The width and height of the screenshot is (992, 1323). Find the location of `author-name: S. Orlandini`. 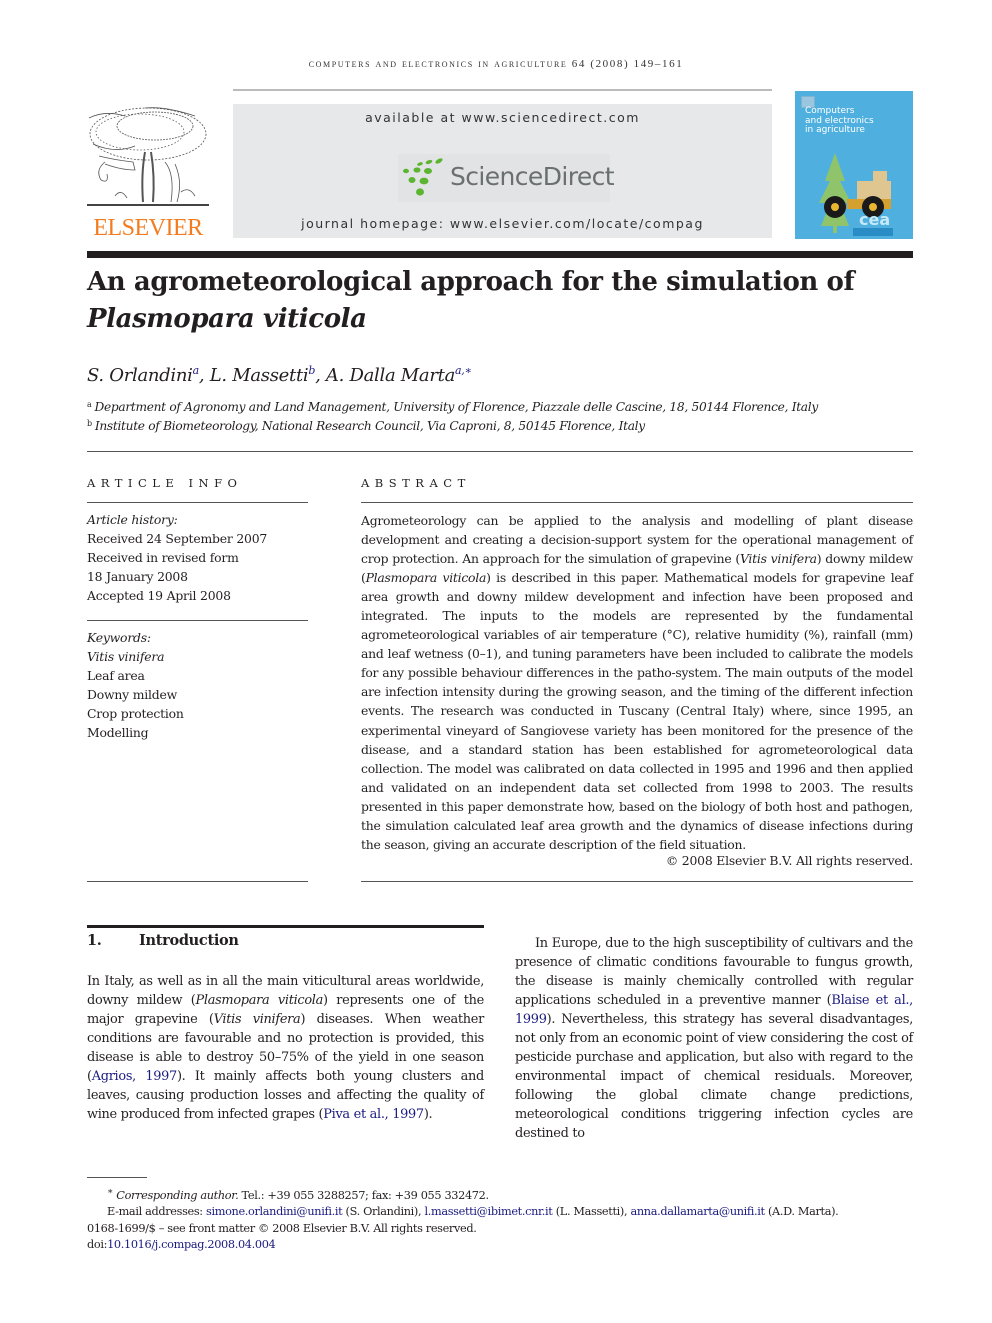

author-name: S. Orlandini is located at coordinates (140, 375).